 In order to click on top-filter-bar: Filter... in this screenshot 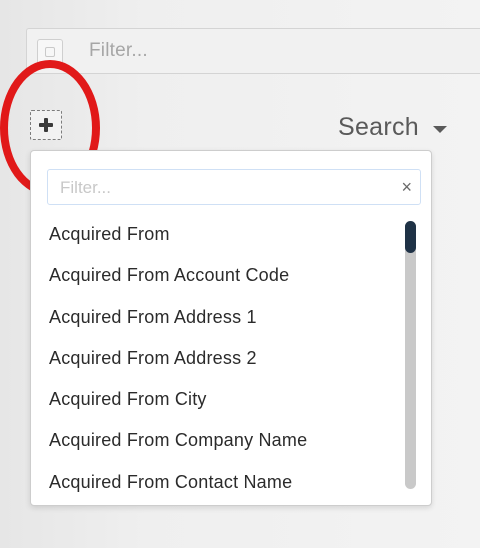, I will do `click(253, 51)`.